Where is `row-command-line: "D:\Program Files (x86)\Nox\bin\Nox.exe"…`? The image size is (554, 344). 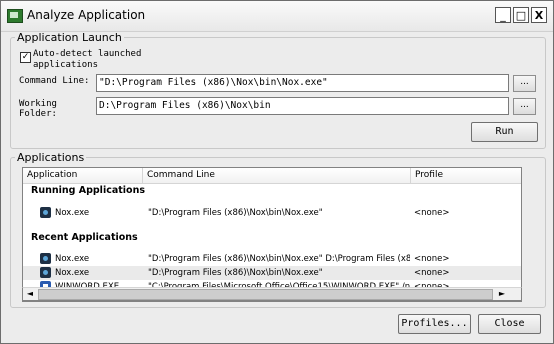
row-command-line: "D:\Program Files (x86)\Nox\bin\Nox.exe"… is located at coordinates (279, 259).